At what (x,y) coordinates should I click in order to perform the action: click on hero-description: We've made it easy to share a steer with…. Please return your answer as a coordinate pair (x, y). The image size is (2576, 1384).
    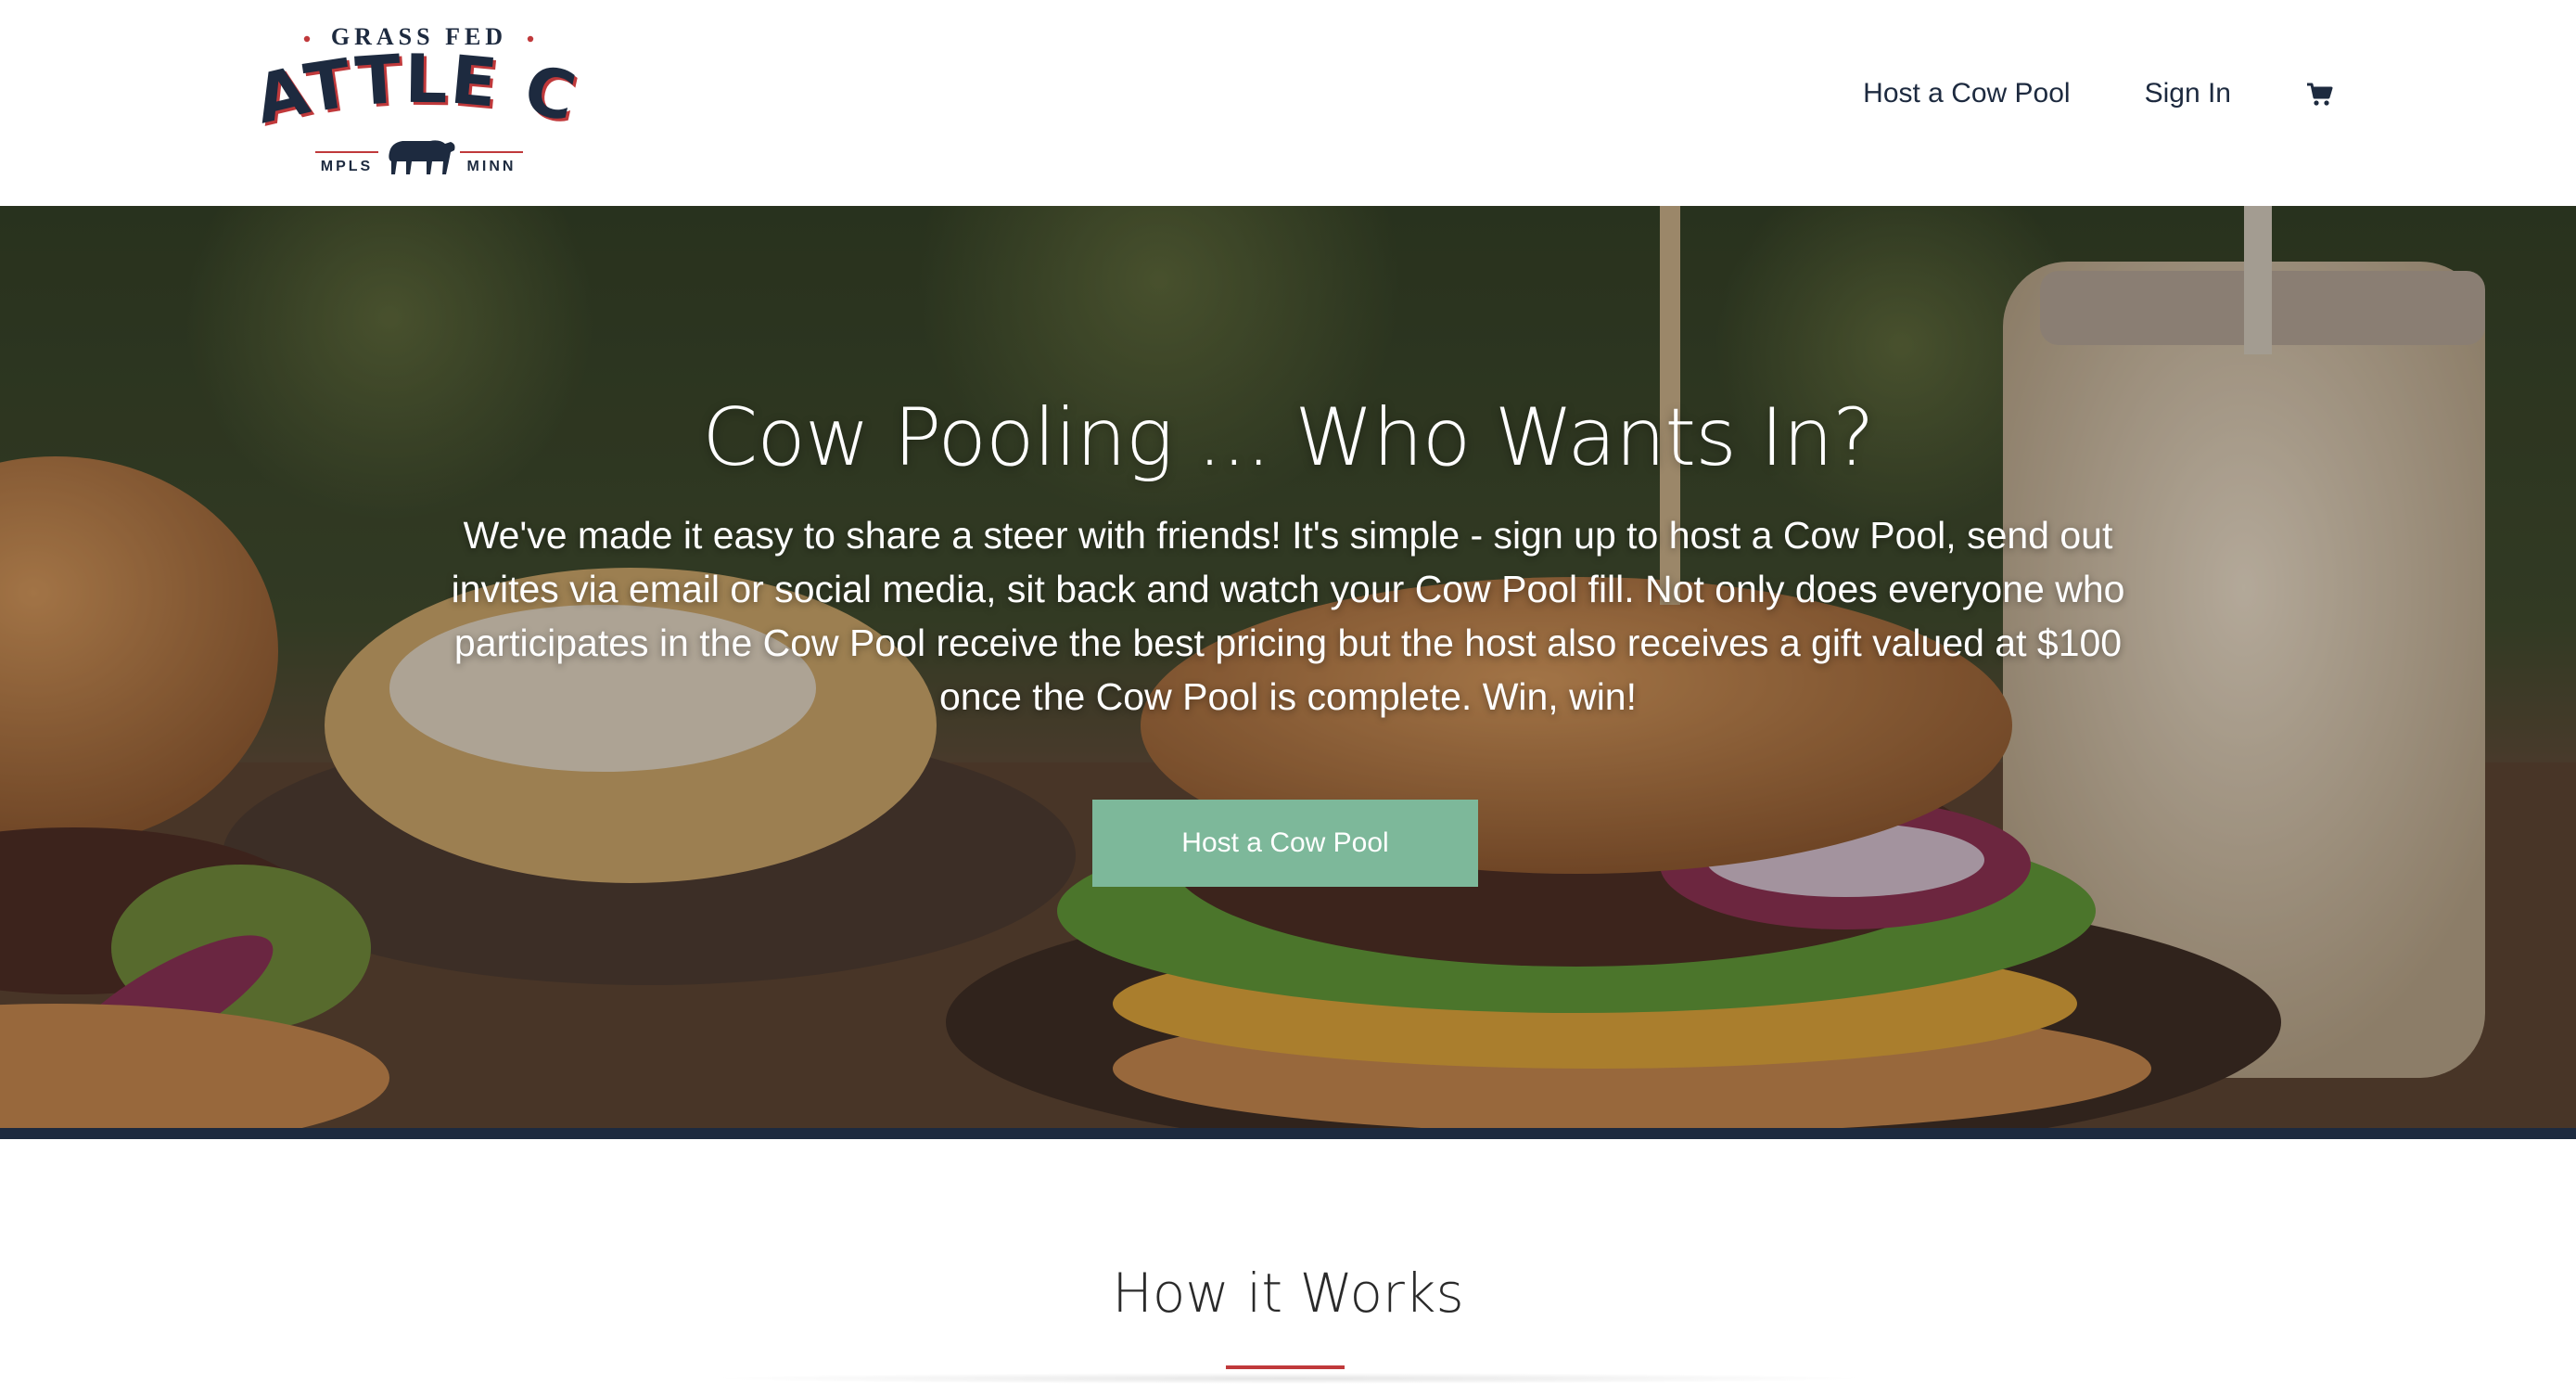
    Looking at the image, I should click on (1288, 616).